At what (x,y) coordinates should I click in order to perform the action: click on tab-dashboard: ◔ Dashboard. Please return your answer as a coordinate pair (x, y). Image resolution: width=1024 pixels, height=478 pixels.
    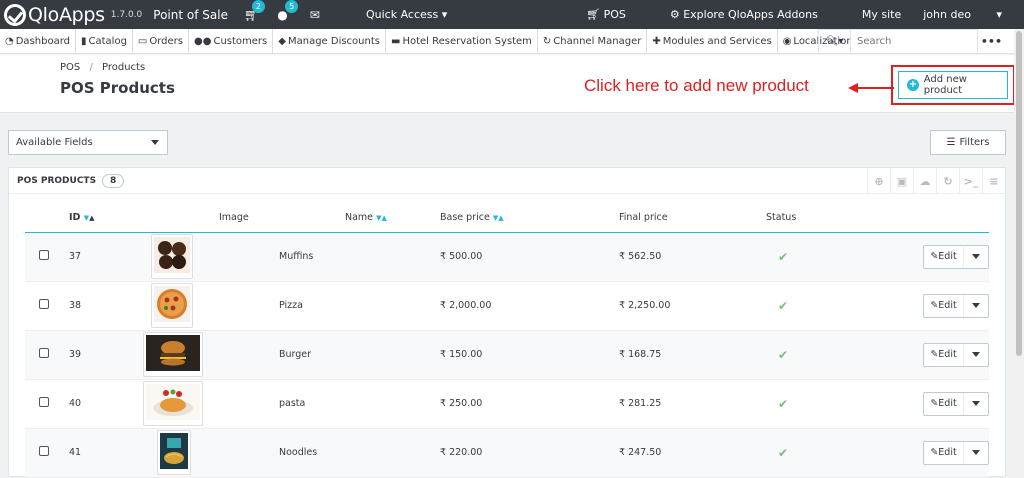
    Looking at the image, I should click on (38, 41).